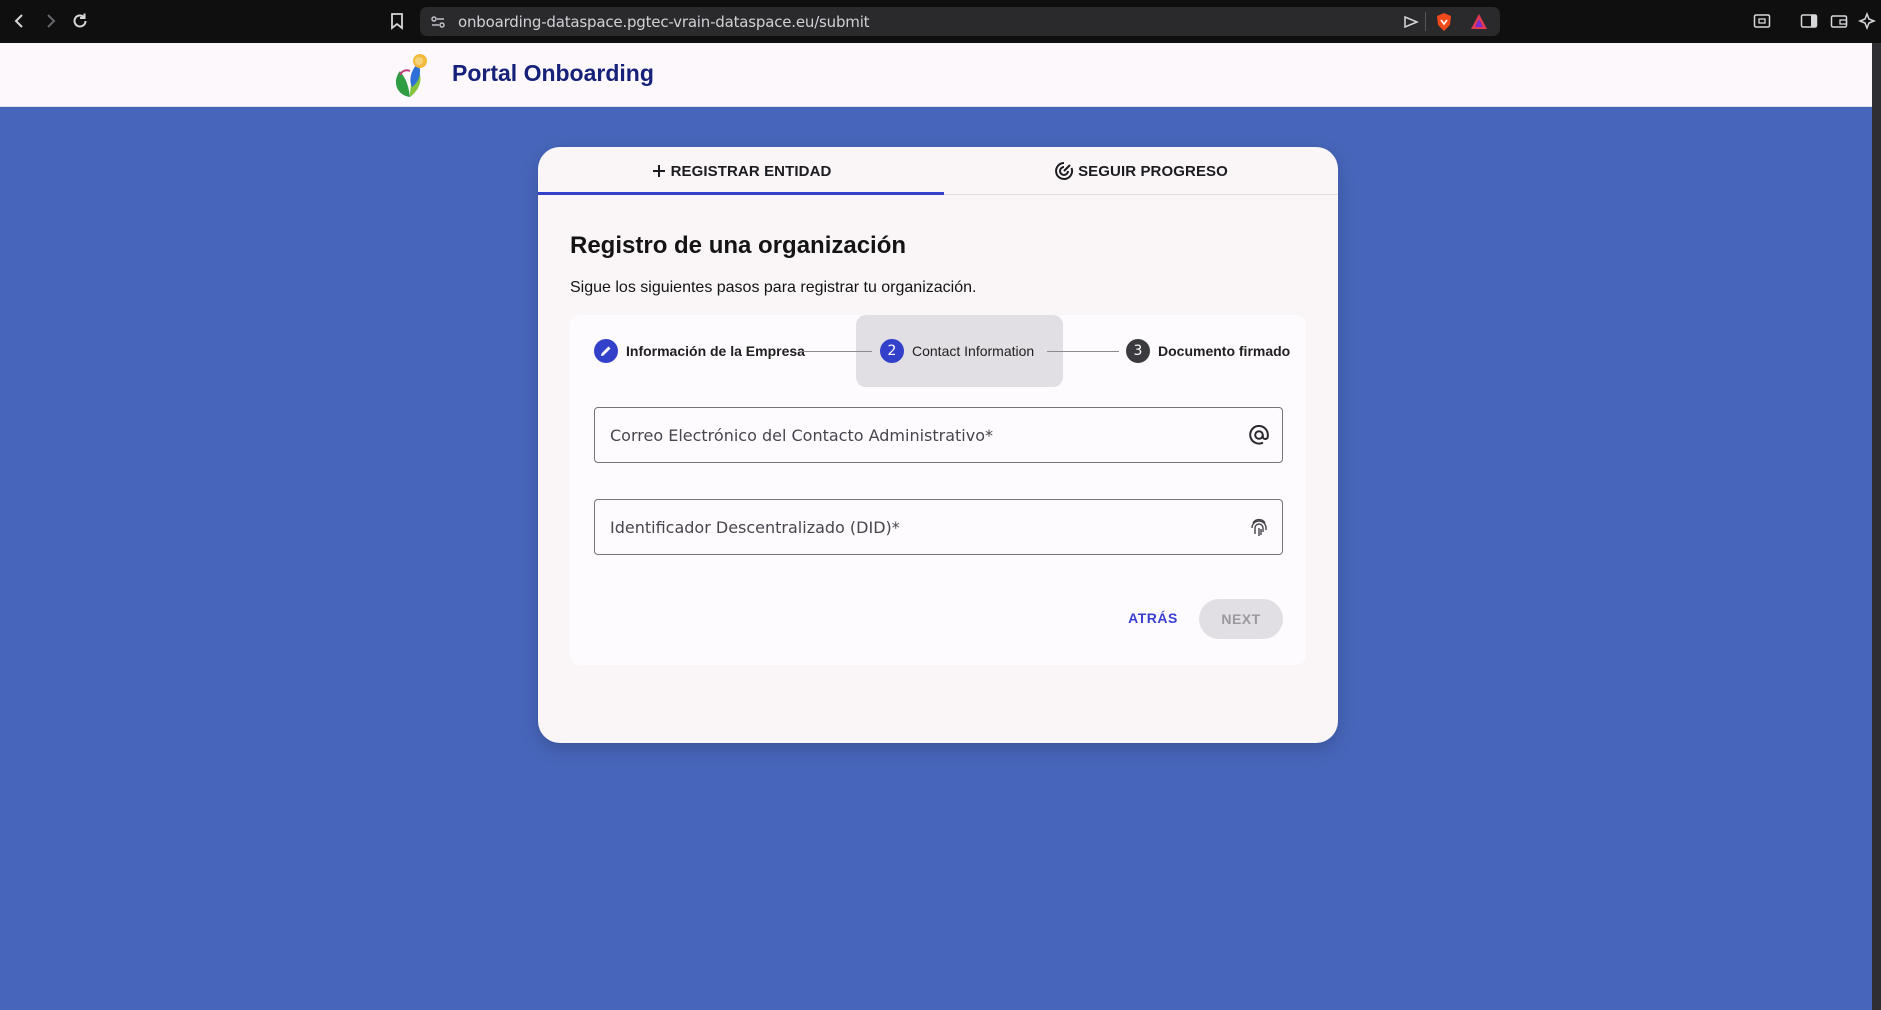  Describe the element at coordinates (741, 193) in the screenshot. I see `active-tab-indicator` at that location.